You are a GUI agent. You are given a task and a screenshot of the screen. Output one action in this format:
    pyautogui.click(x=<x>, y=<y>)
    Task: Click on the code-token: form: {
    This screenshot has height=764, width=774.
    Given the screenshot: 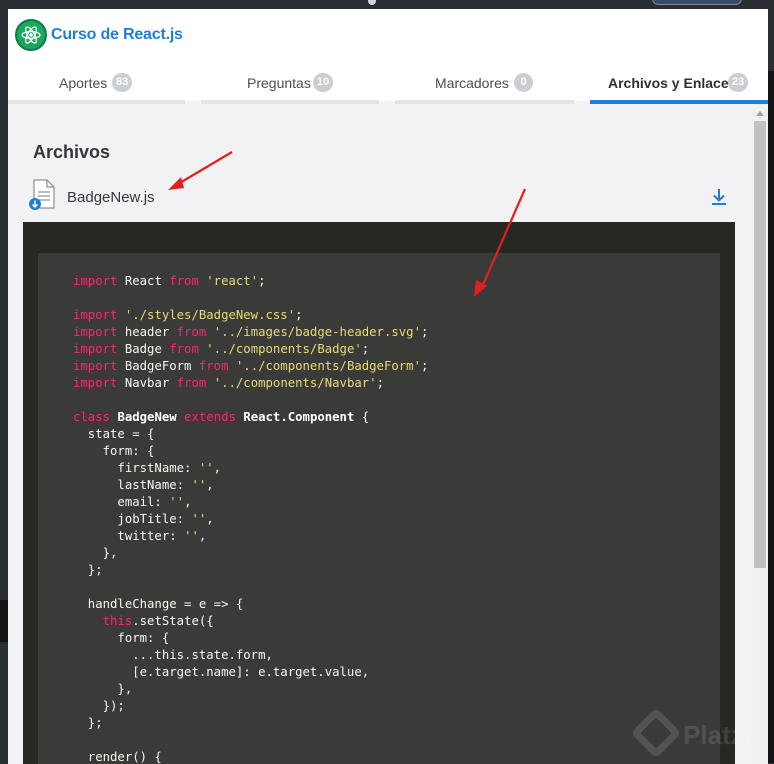 What is the action you would take?
    pyautogui.click(x=114, y=451)
    